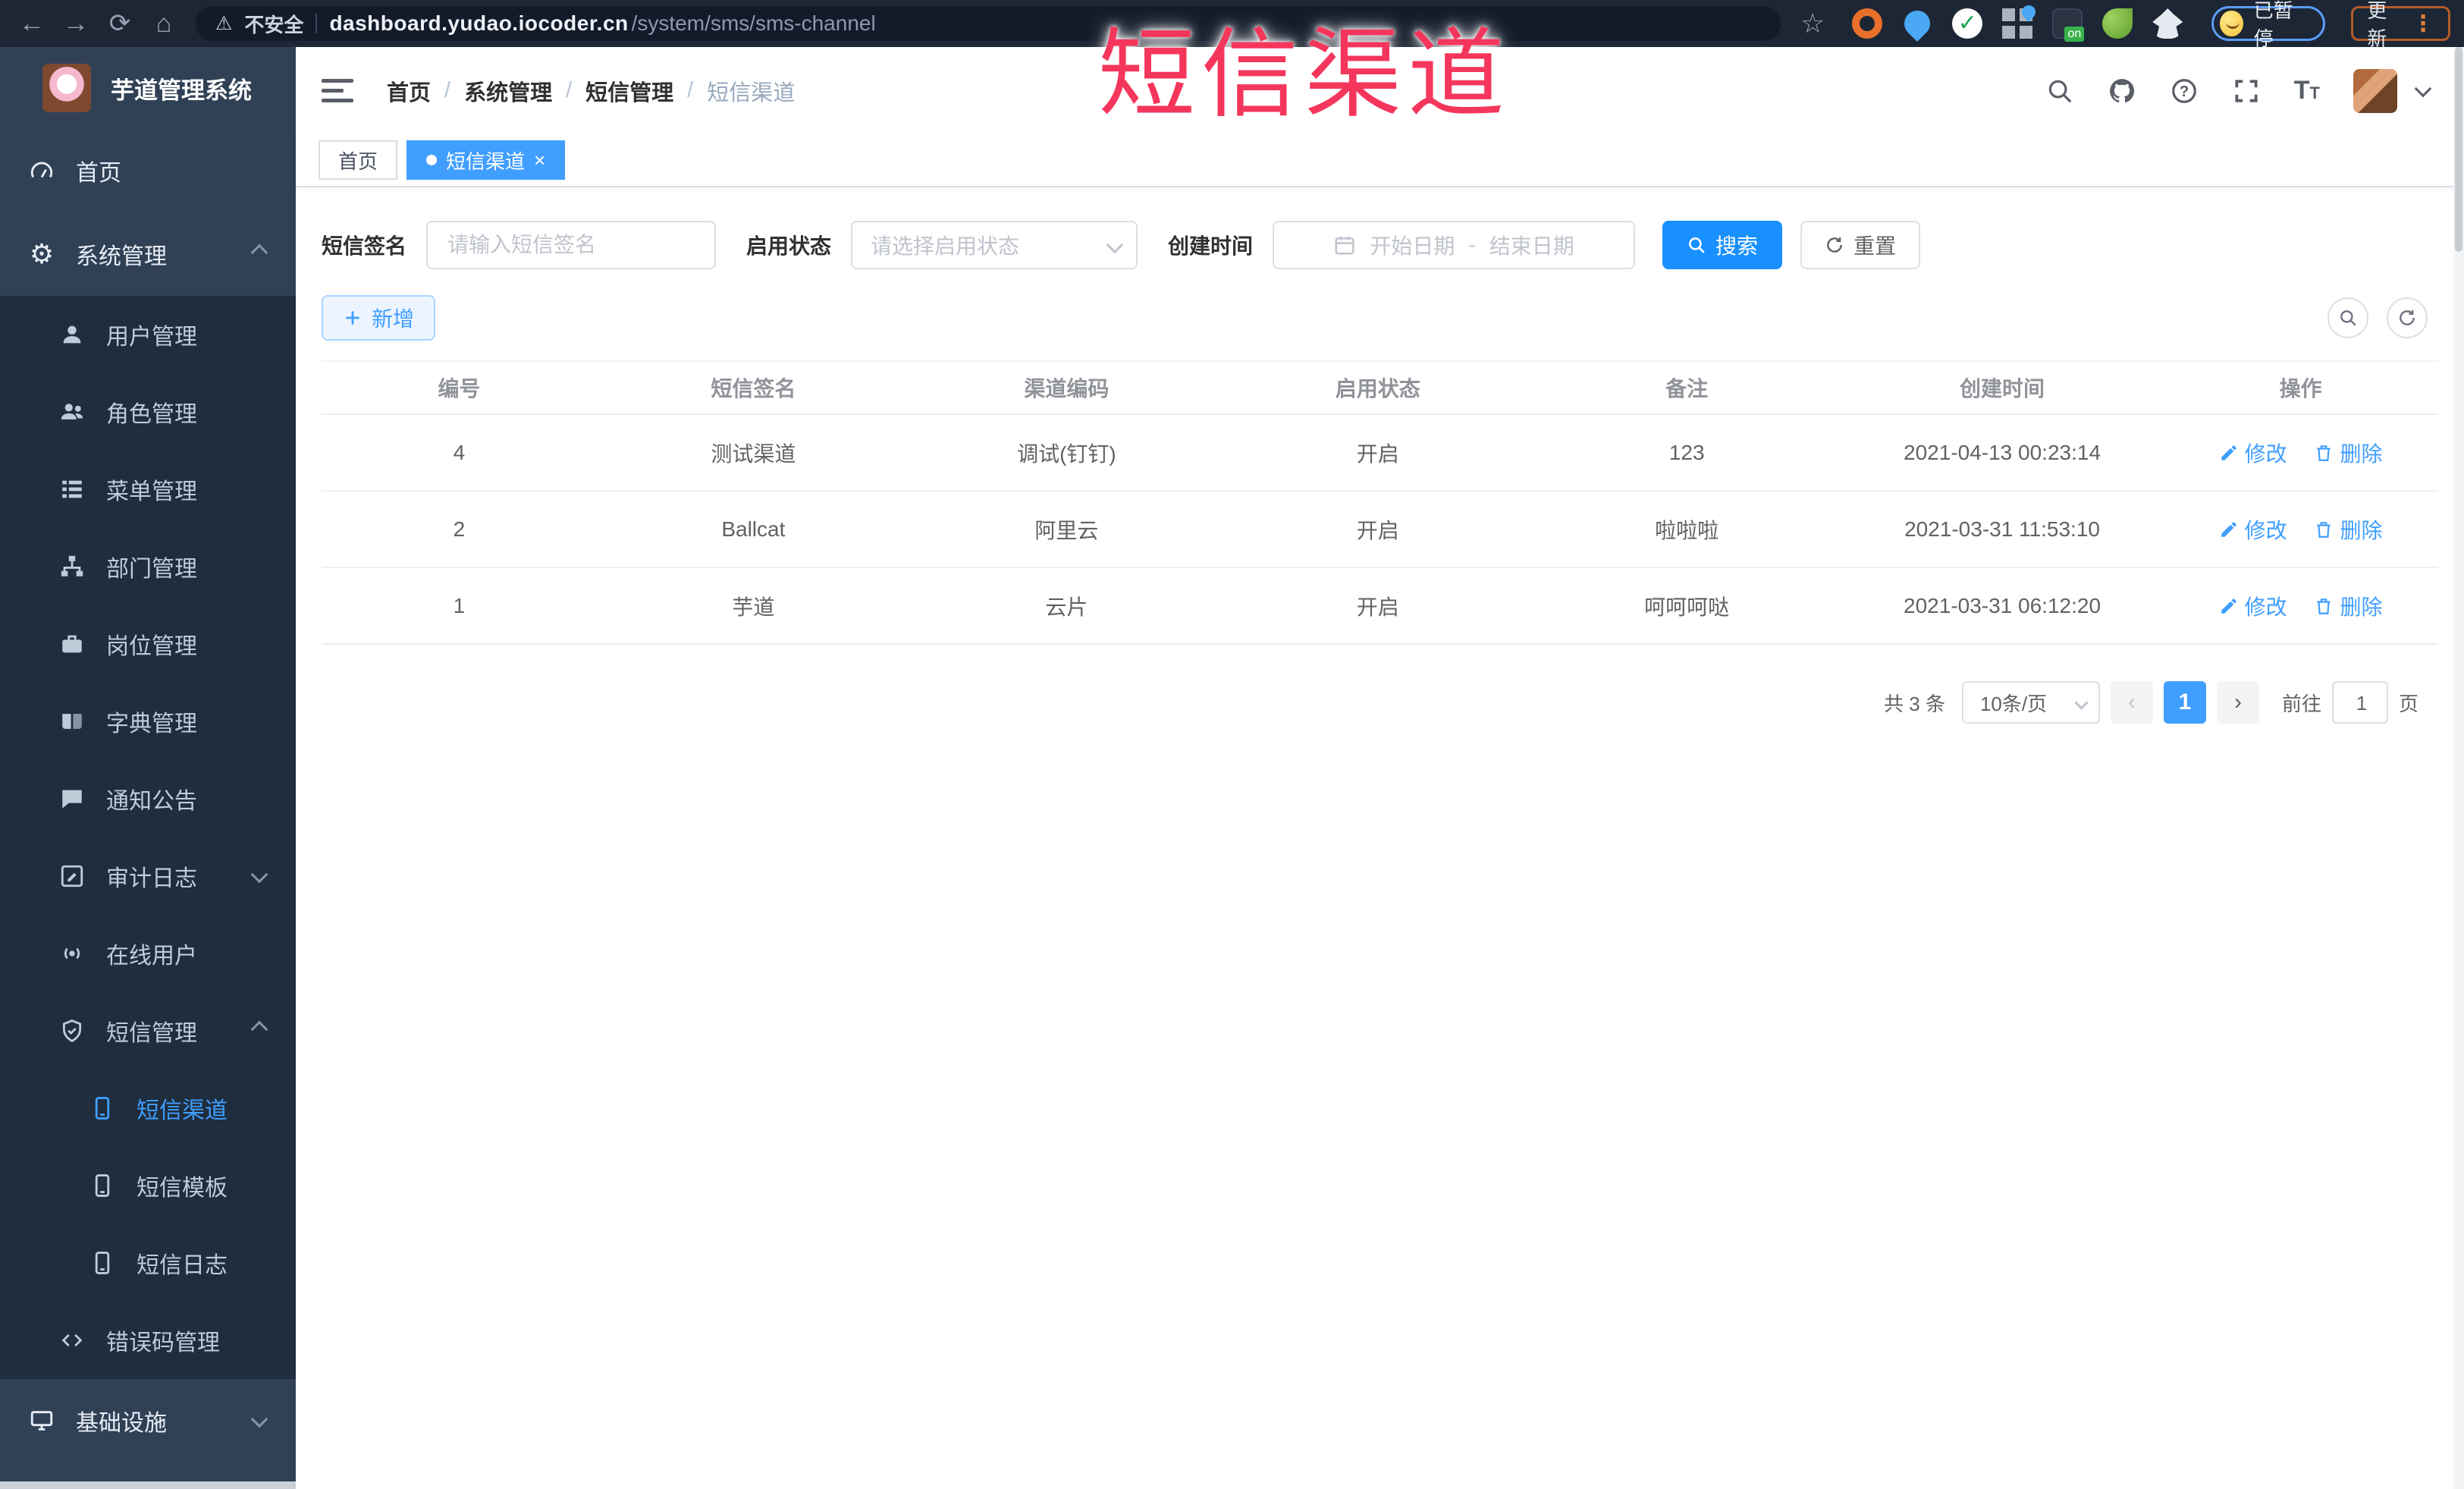  Describe the element at coordinates (1860, 245) in the screenshot. I see `reset-button: 重置` at that location.